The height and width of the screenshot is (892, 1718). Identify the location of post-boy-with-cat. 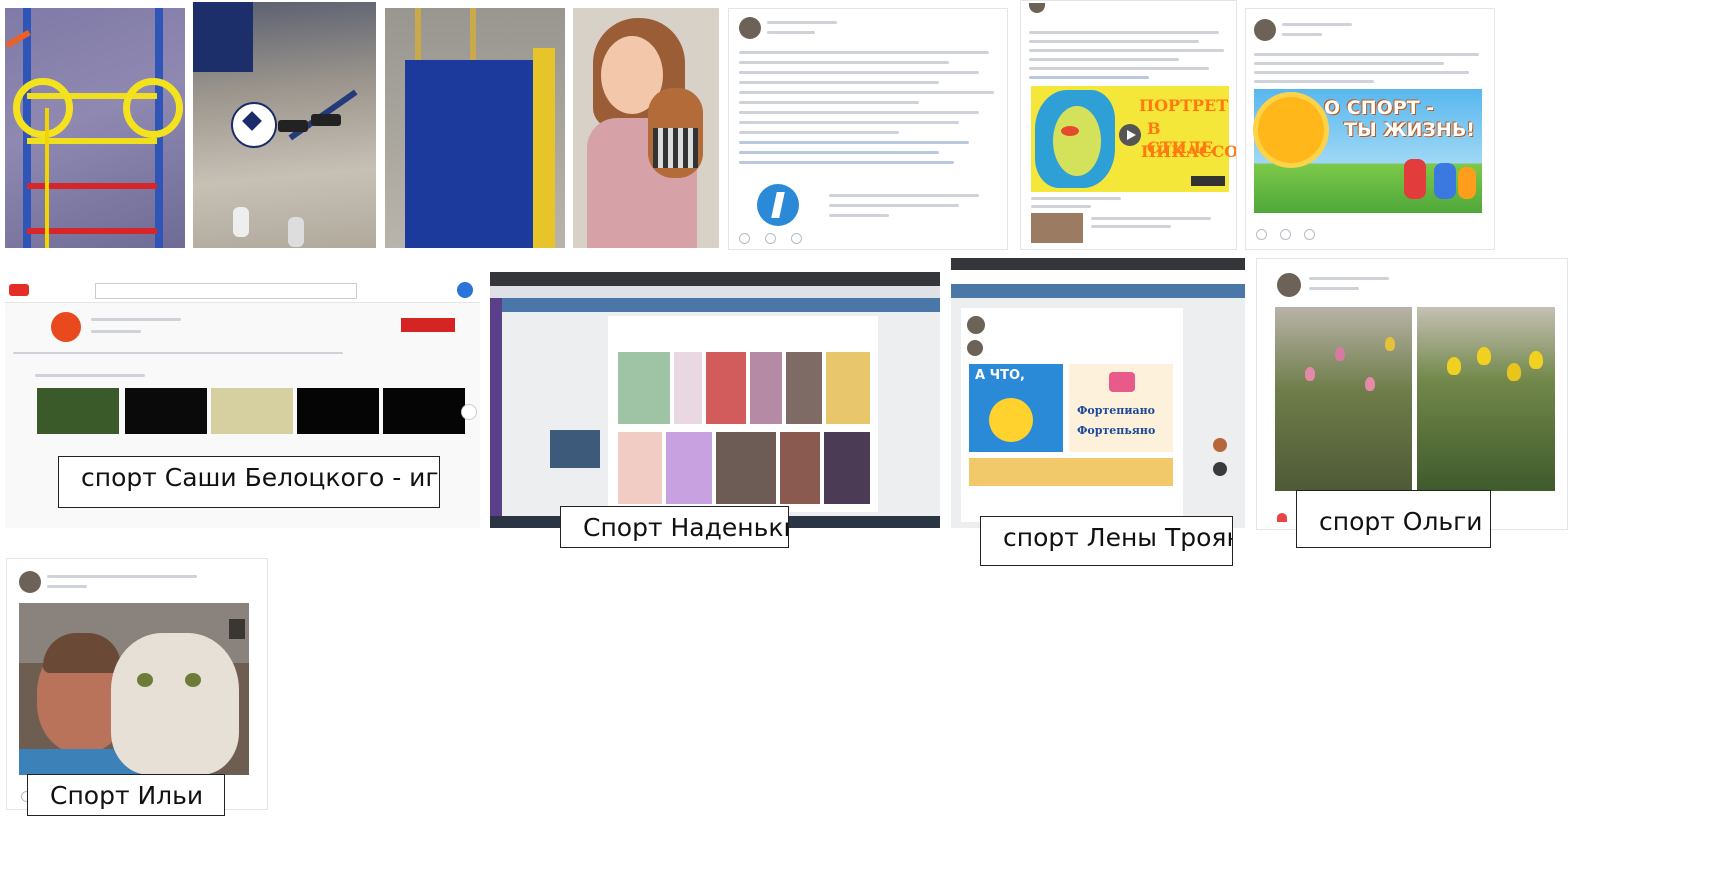
(137, 684).